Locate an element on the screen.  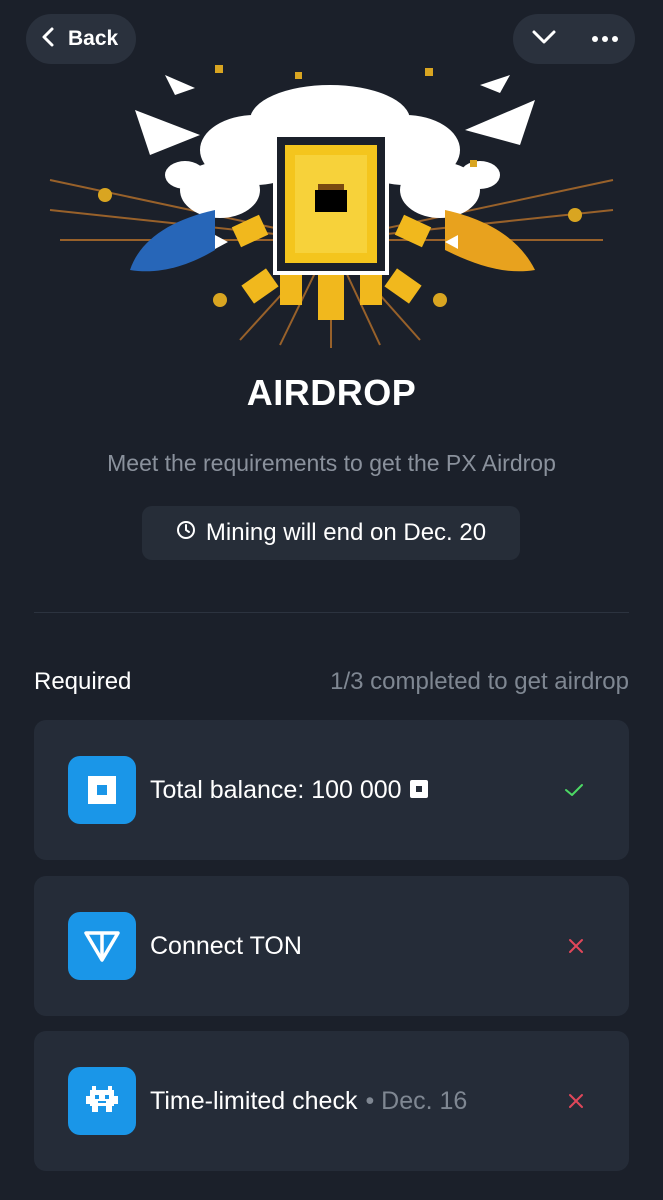
ton-icon is located at coordinates (102, 946).